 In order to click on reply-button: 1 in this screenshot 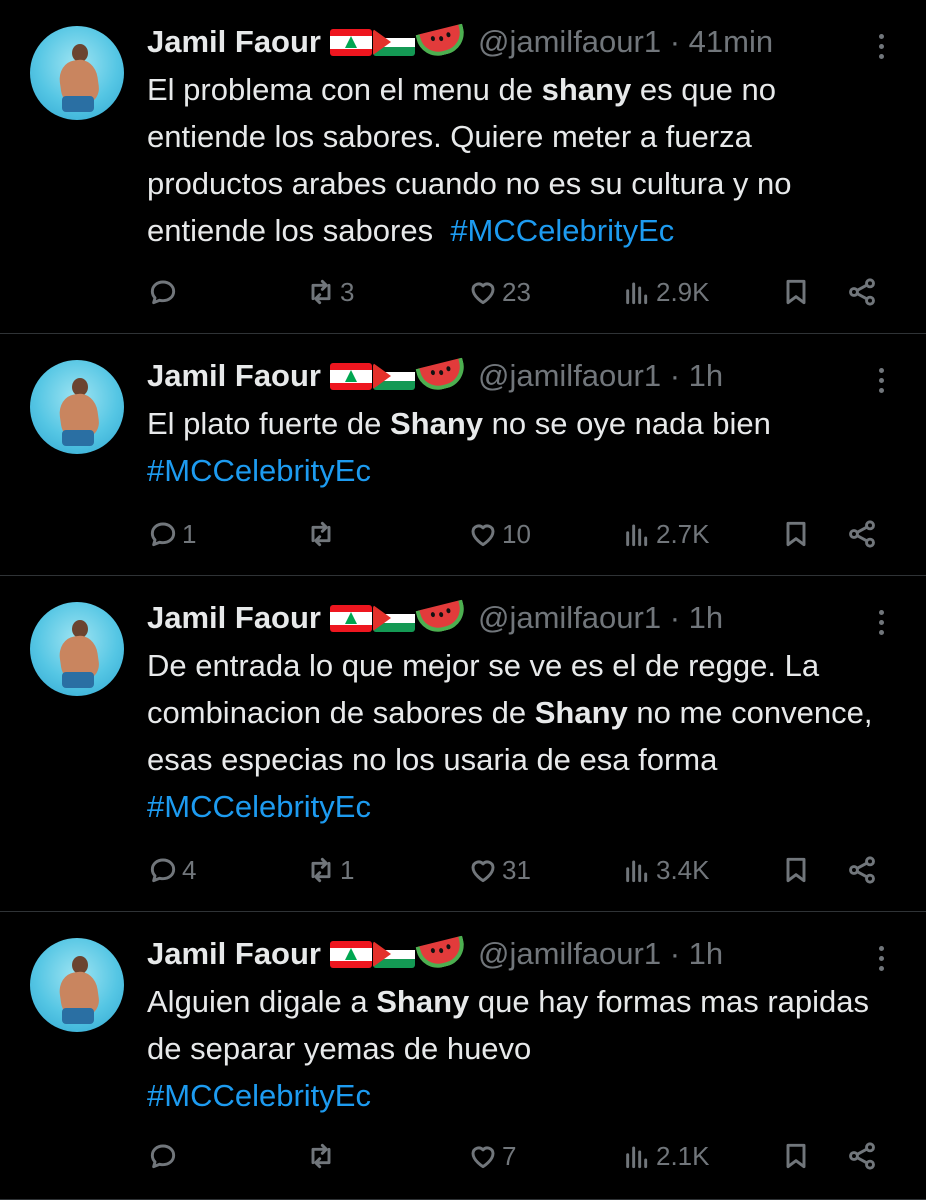, I will do `click(171, 534)`.